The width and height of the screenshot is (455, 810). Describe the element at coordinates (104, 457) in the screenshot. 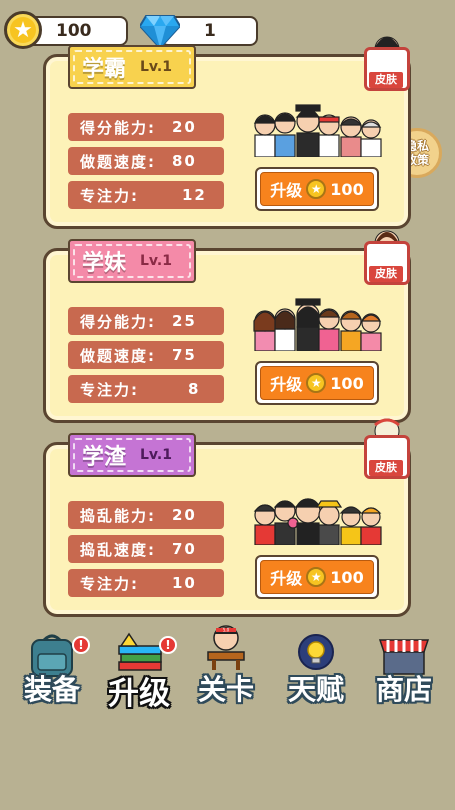

I see `character-name: 学渣` at that location.